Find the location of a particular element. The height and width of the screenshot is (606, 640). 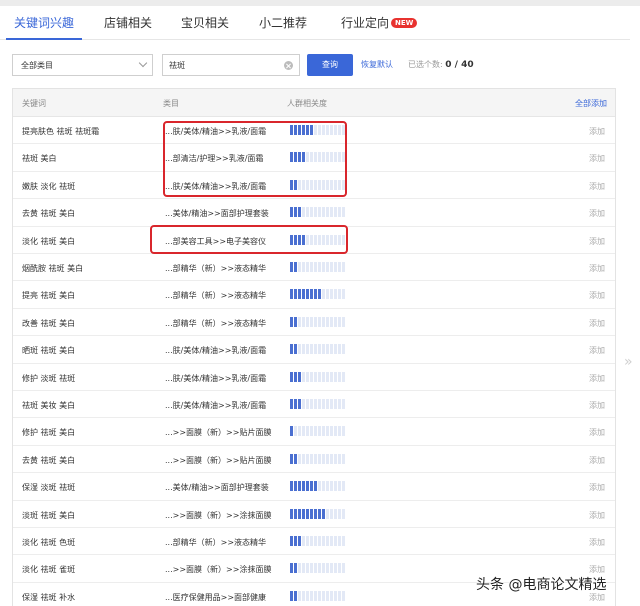

tab-keyword-interest: 关键词兴趣 is located at coordinates (44, 22).